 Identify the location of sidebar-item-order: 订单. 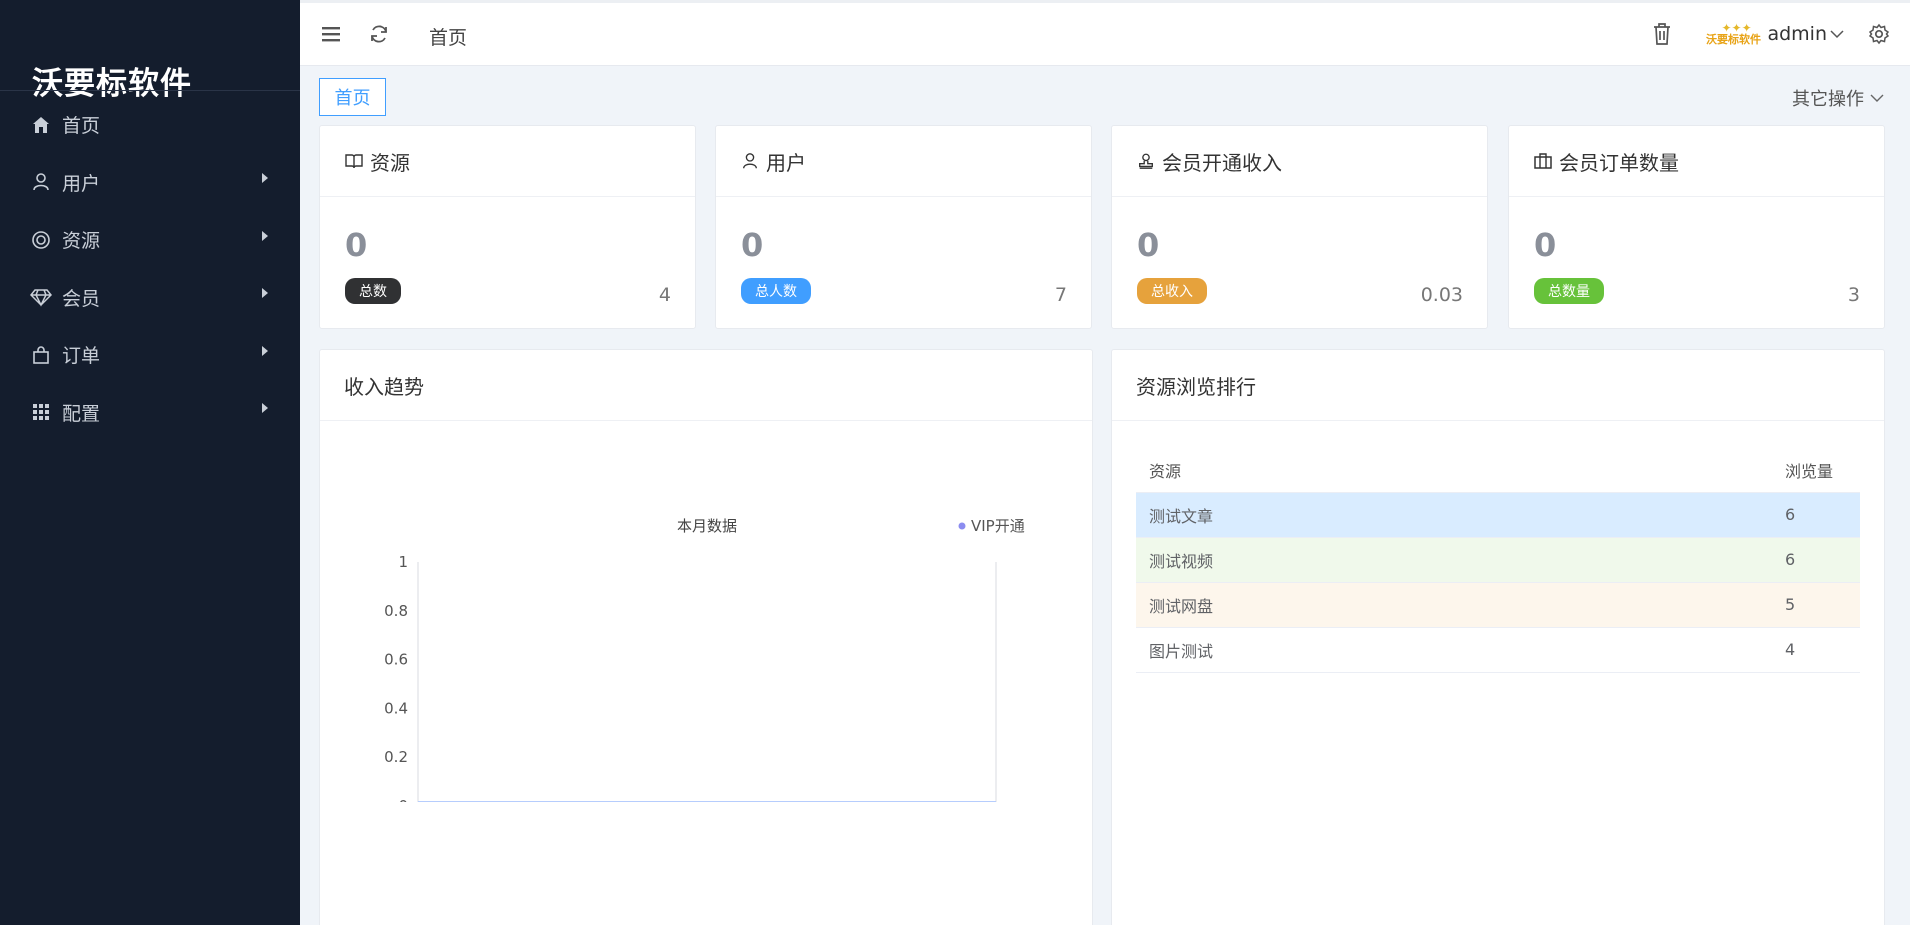
(150, 355).